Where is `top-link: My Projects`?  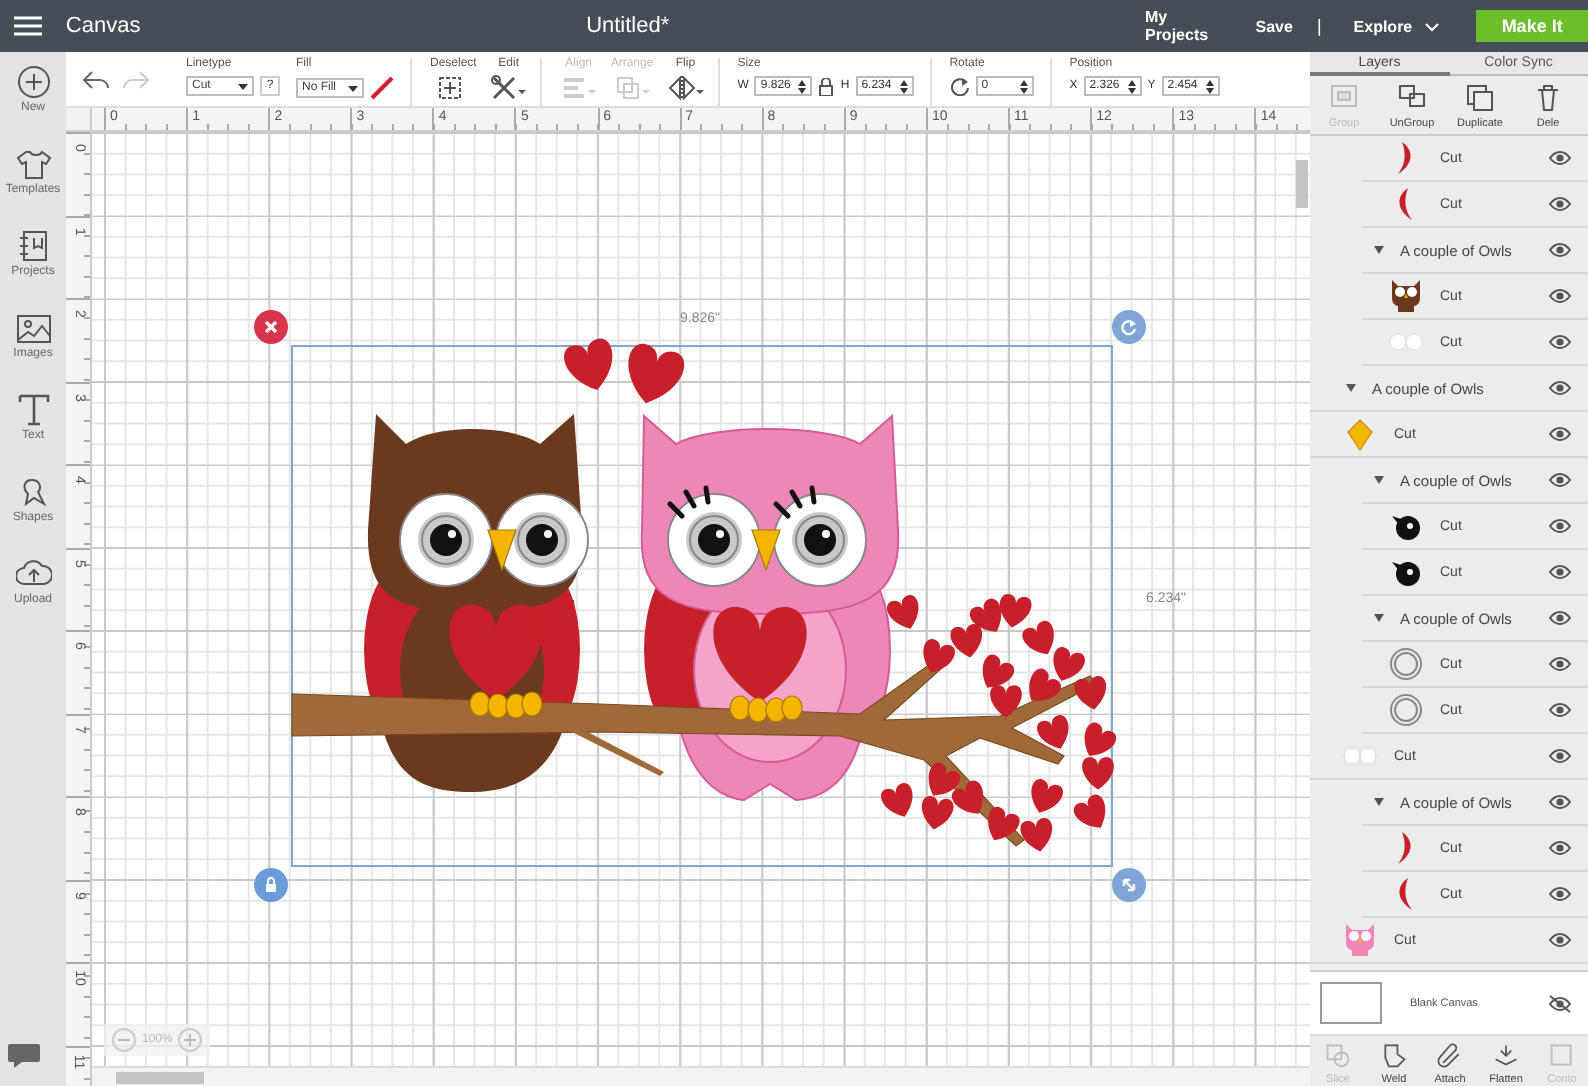
top-link: My Projects is located at coordinates (1188, 26).